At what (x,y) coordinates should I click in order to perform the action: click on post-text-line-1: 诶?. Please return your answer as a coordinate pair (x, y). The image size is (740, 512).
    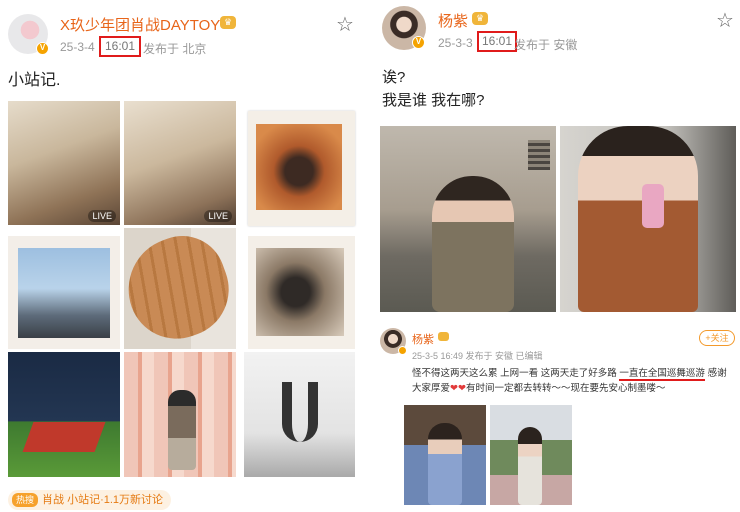
    Looking at the image, I should click on (394, 77).